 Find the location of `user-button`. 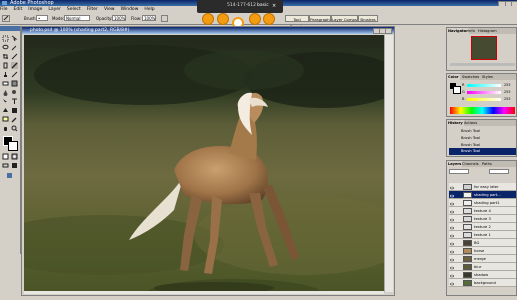

user-button is located at coordinates (255, 19).